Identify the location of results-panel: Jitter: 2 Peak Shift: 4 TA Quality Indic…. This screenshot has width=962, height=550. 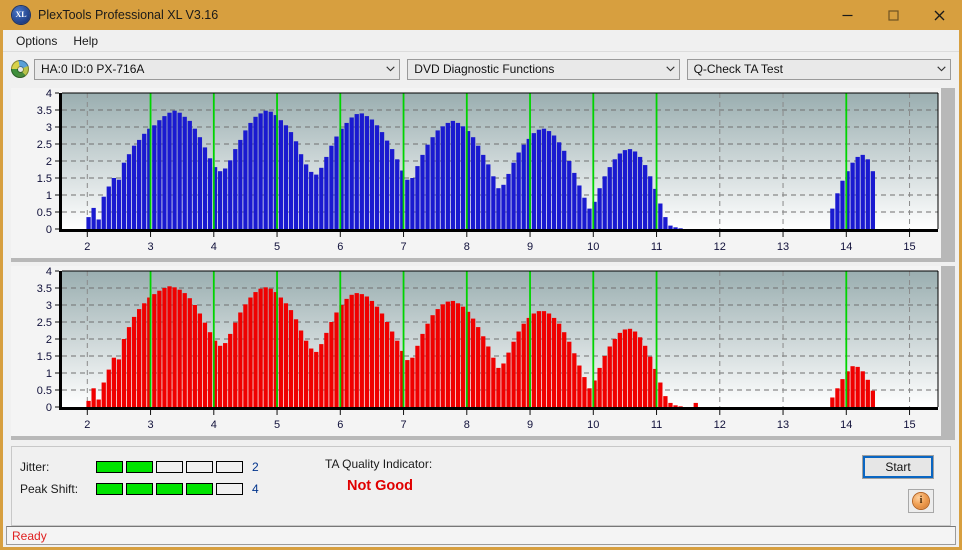
(481, 486).